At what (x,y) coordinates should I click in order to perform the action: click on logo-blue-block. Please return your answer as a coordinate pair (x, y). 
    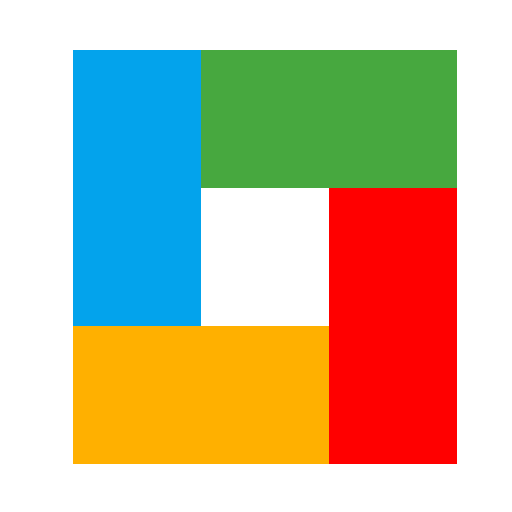
    Looking at the image, I should click on (137, 188).